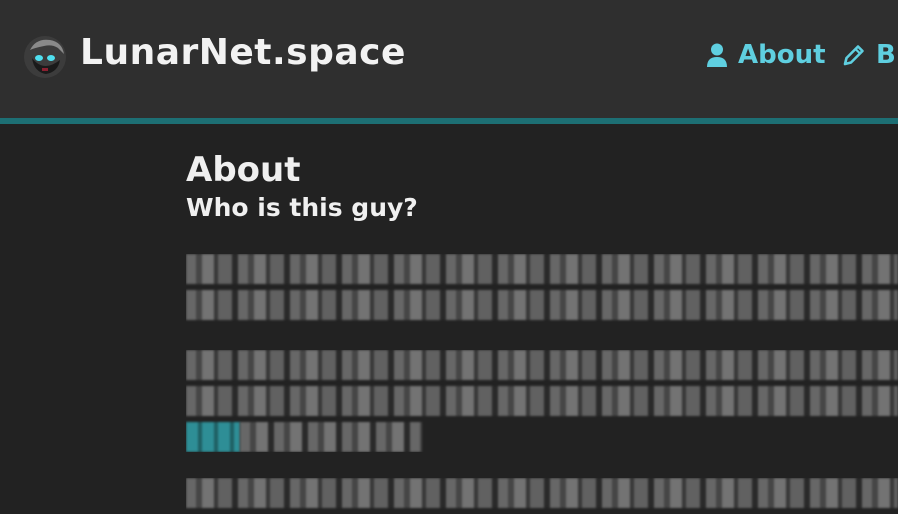 The width and height of the screenshot is (898, 514). I want to click on user-icon, so click(717, 55).